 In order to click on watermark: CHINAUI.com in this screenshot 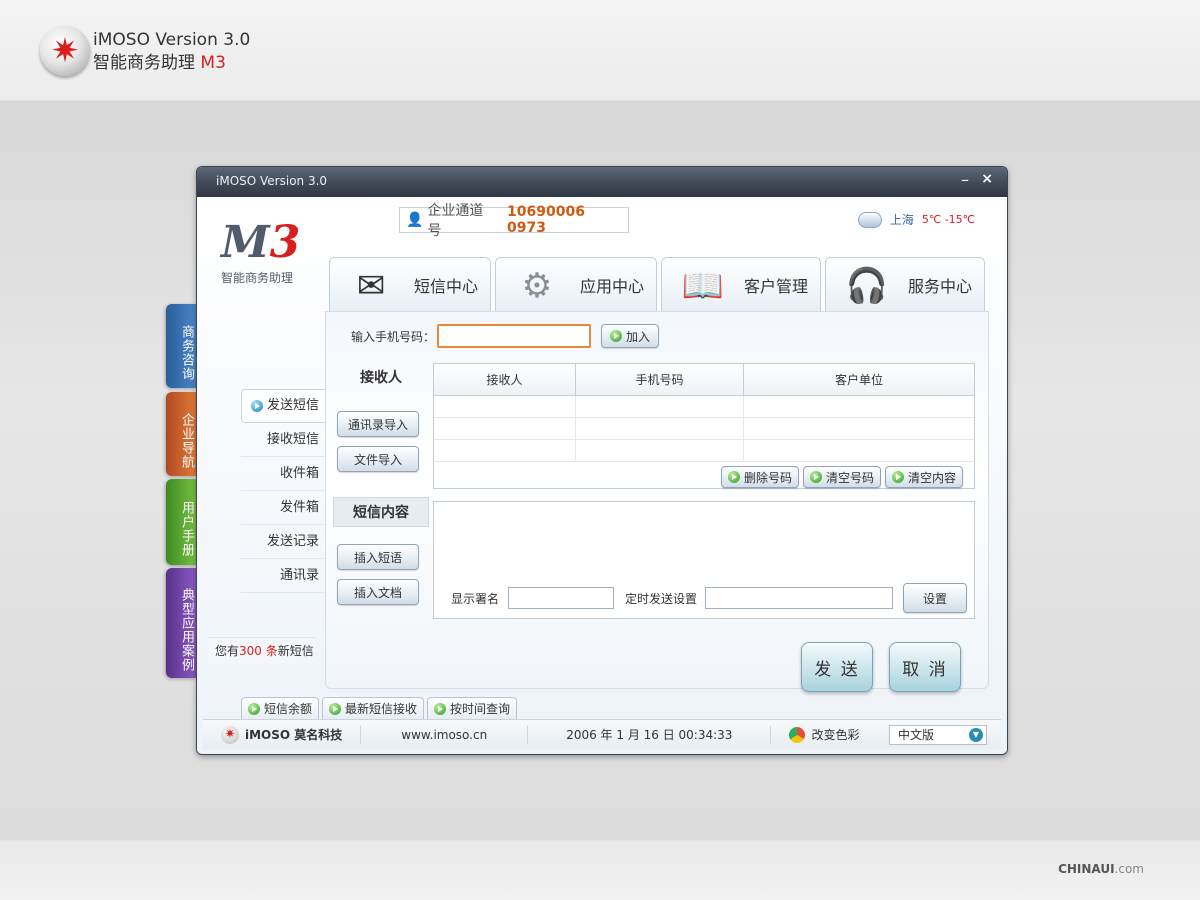, I will do `click(1101, 869)`.